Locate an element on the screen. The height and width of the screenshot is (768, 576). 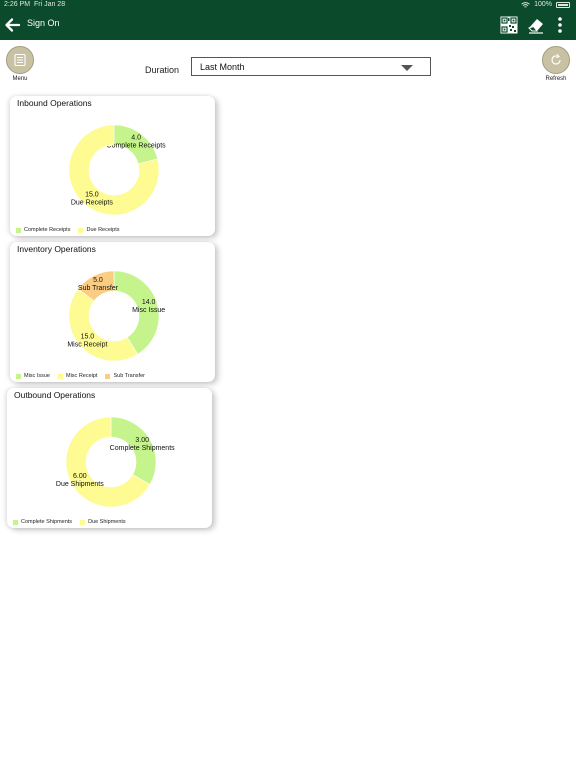
back-arrow-icon is located at coordinates (13, 25).